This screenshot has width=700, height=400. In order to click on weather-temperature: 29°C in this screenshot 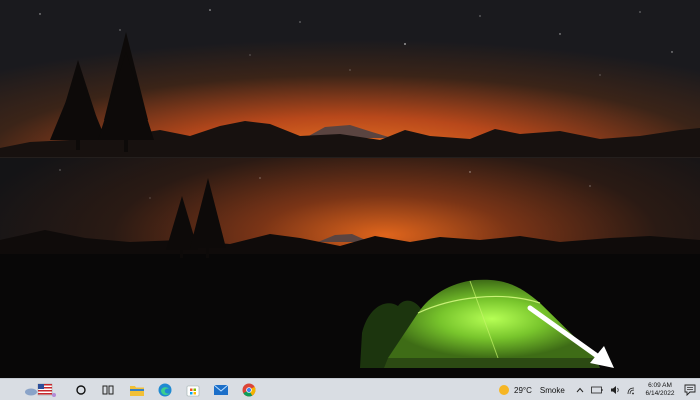, I will do `click(523, 390)`.